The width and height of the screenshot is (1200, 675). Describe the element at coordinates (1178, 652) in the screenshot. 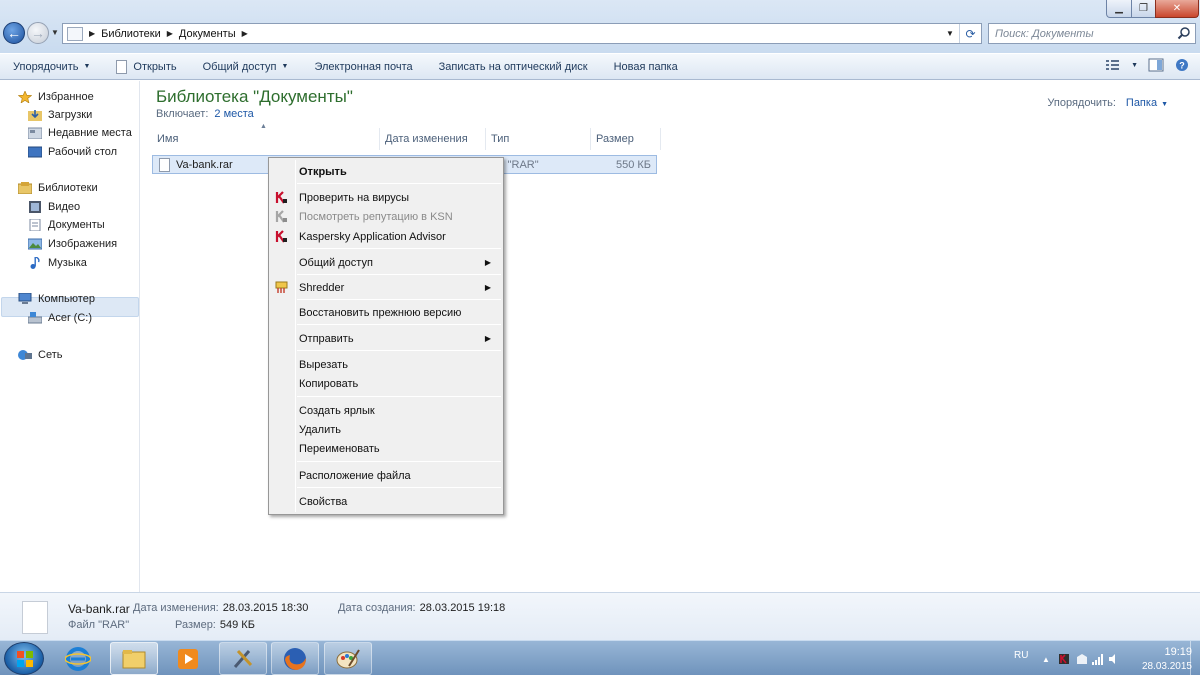

I see `clock-time: 19:19` at that location.